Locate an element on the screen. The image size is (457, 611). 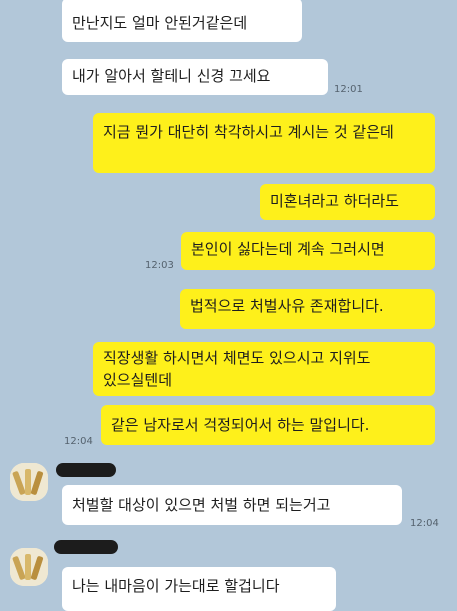
sent-message: 법적으로 처벌사유 존재합니다. is located at coordinates (307, 309).